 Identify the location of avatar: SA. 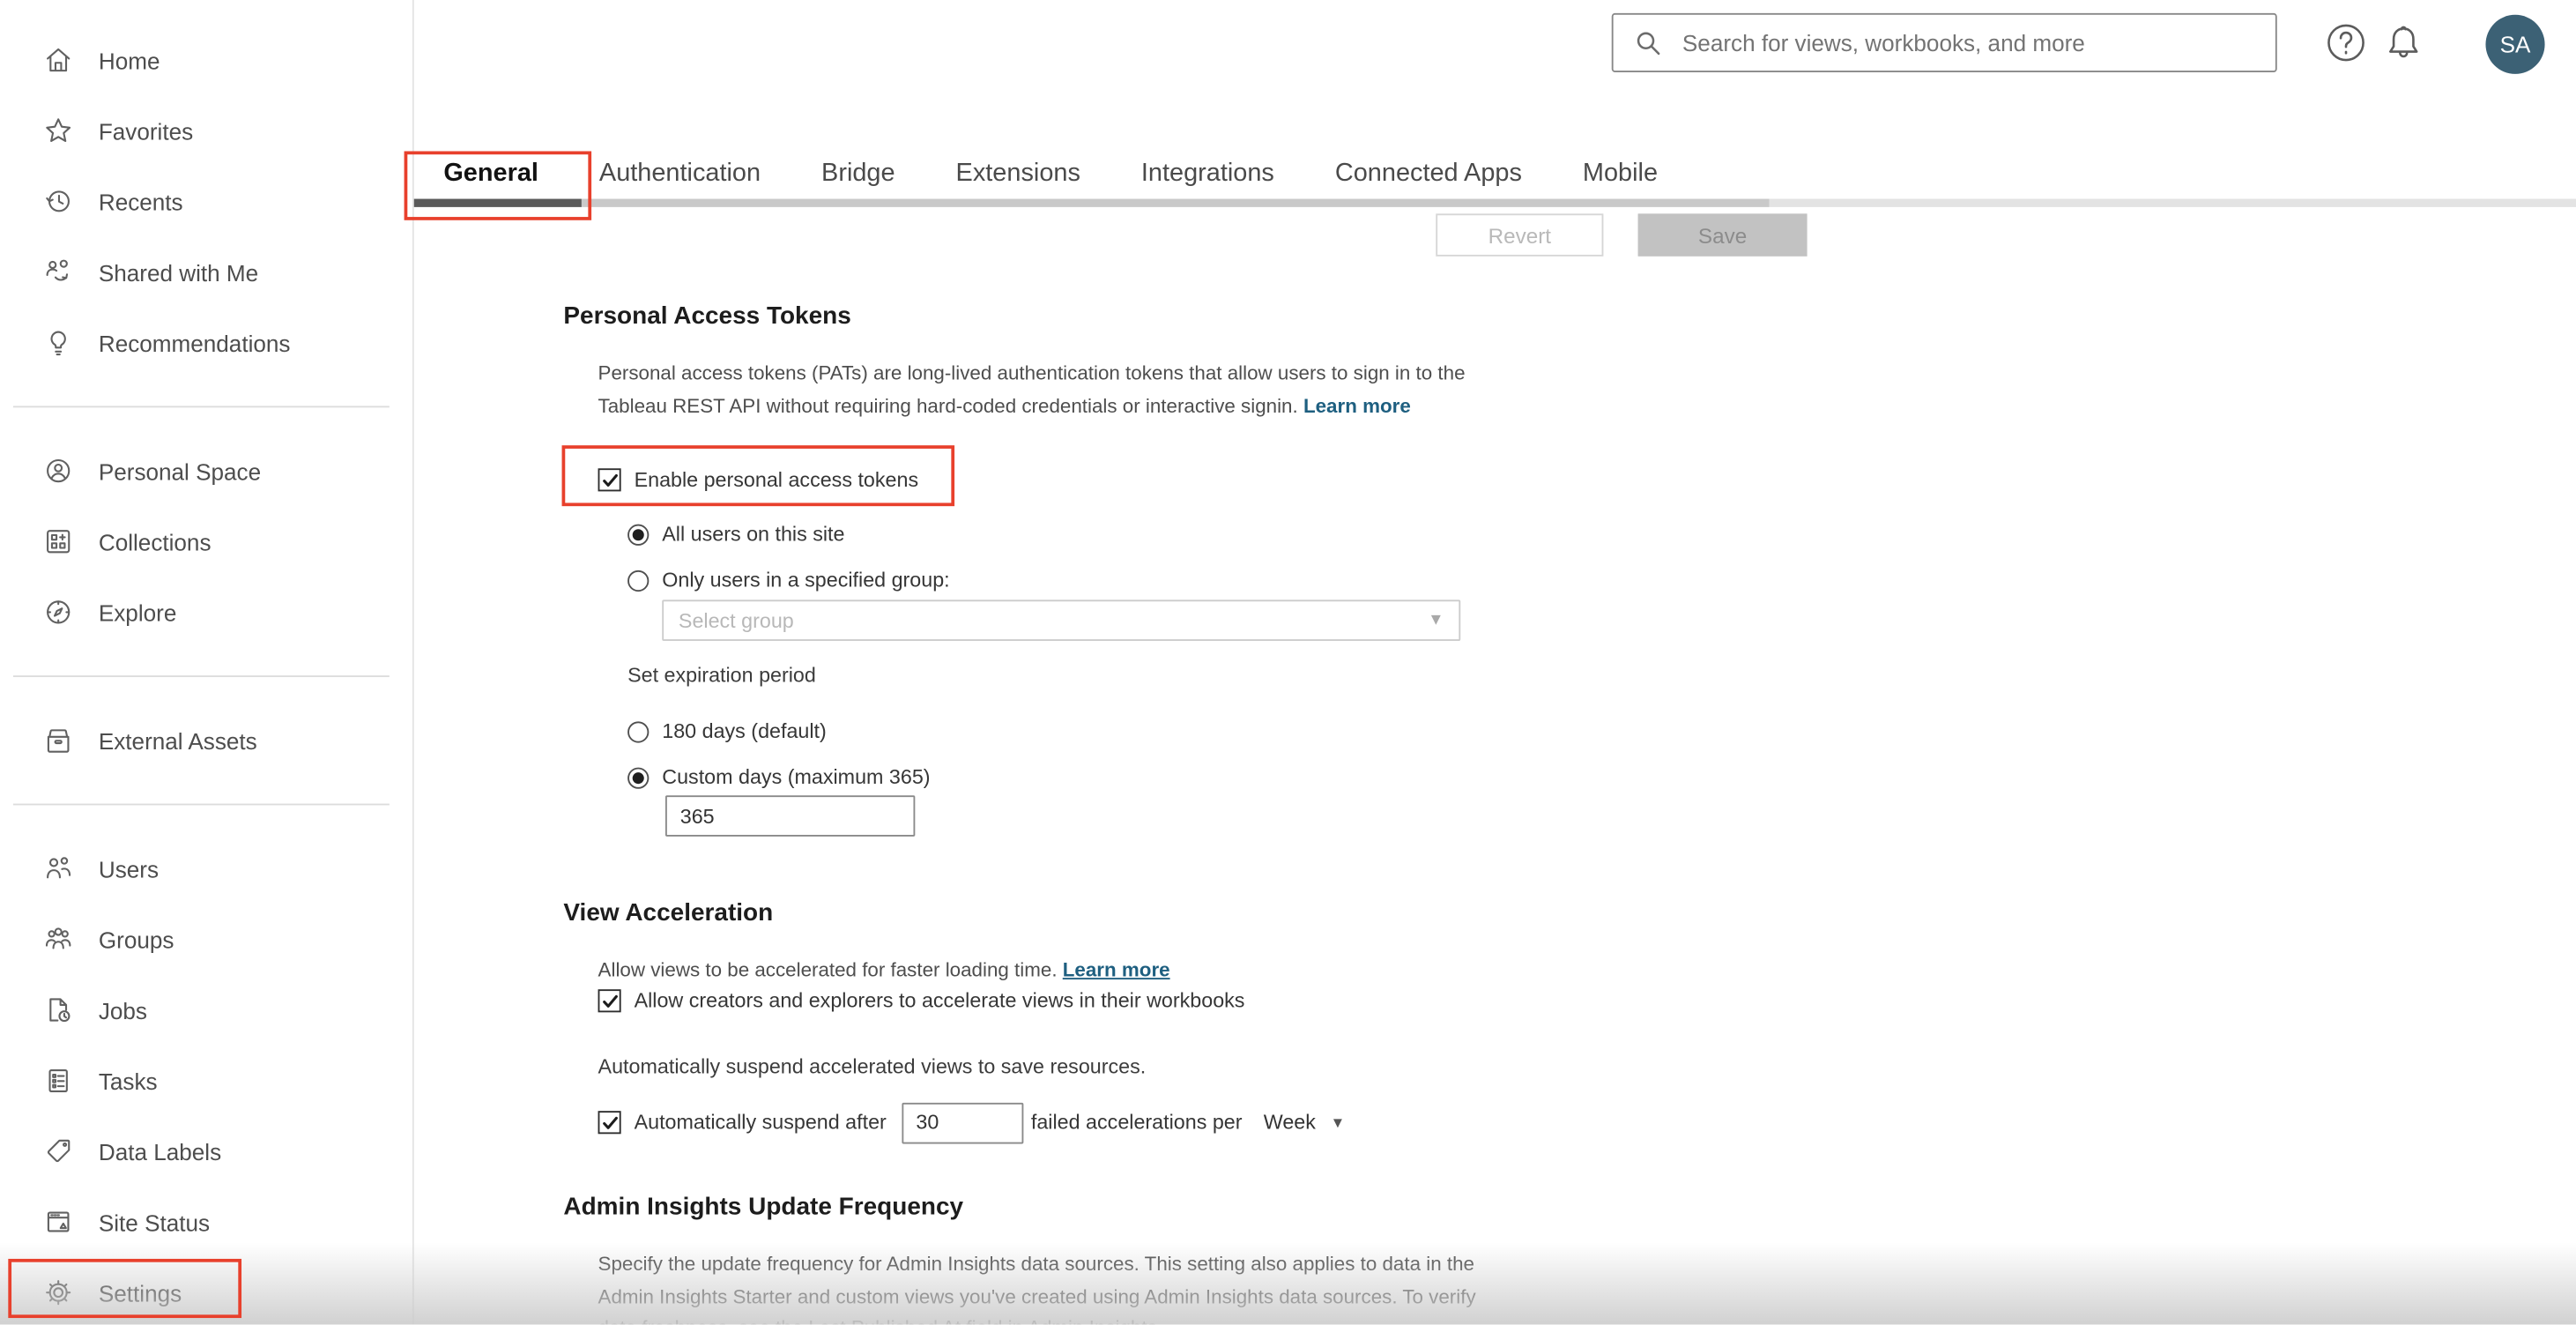
(2515, 44).